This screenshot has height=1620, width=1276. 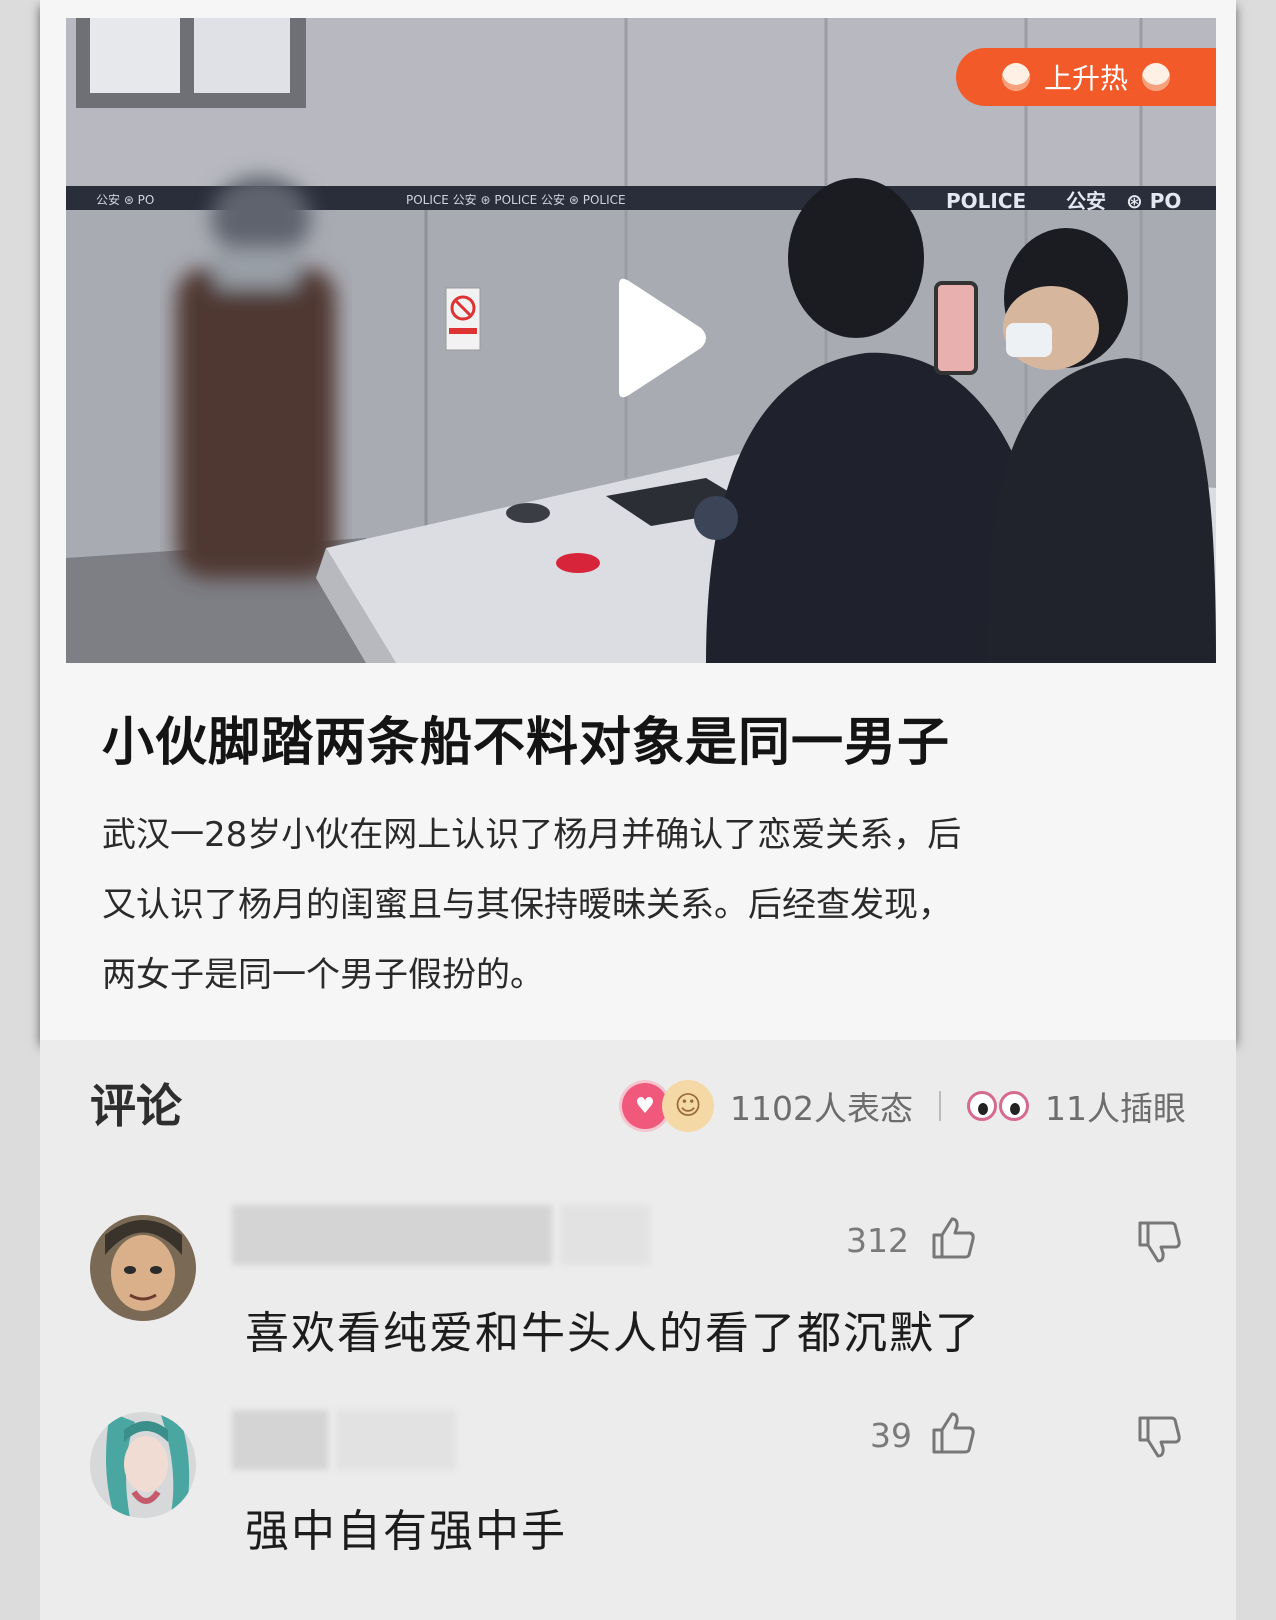 What do you see at coordinates (986, 201) in the screenshot?
I see `svg-text: POLICE` at bounding box center [986, 201].